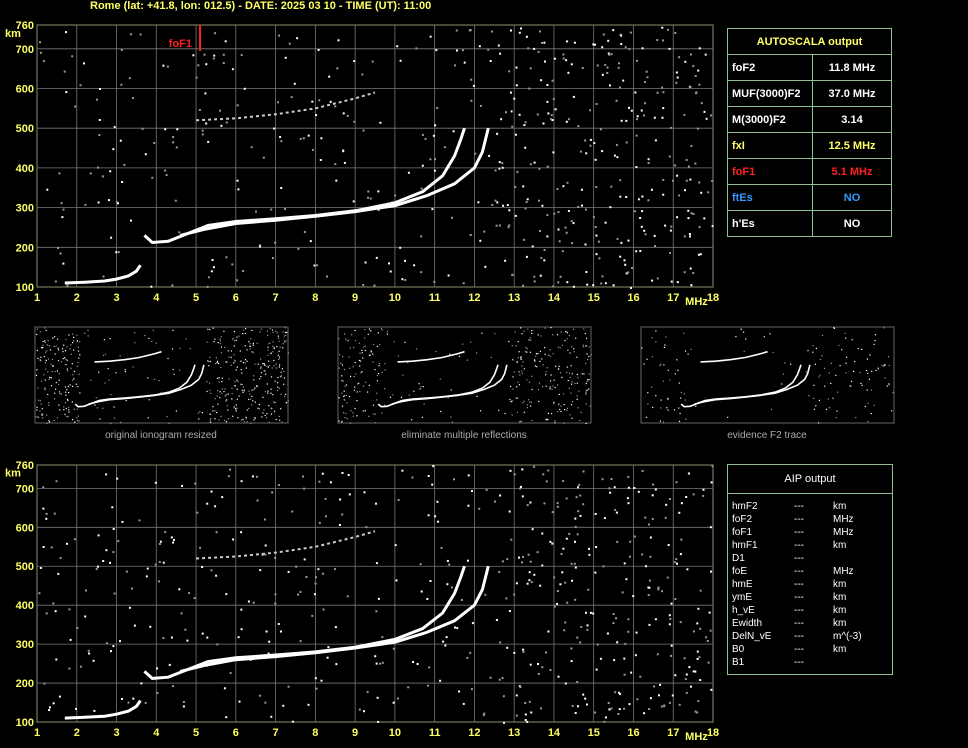 This screenshot has height=748, width=968. I want to click on autoscala-row: fxI 12.5 MHz, so click(809, 145).